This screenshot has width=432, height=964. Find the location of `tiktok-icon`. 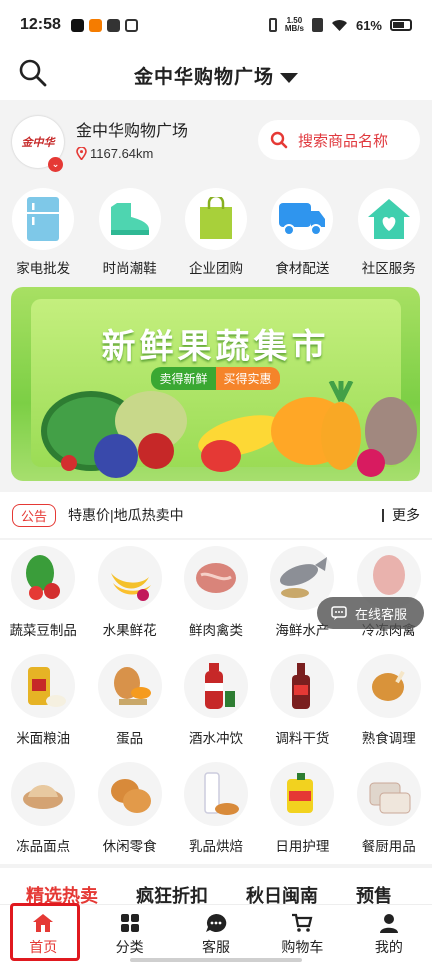

tiktok-icon is located at coordinates (77, 25).